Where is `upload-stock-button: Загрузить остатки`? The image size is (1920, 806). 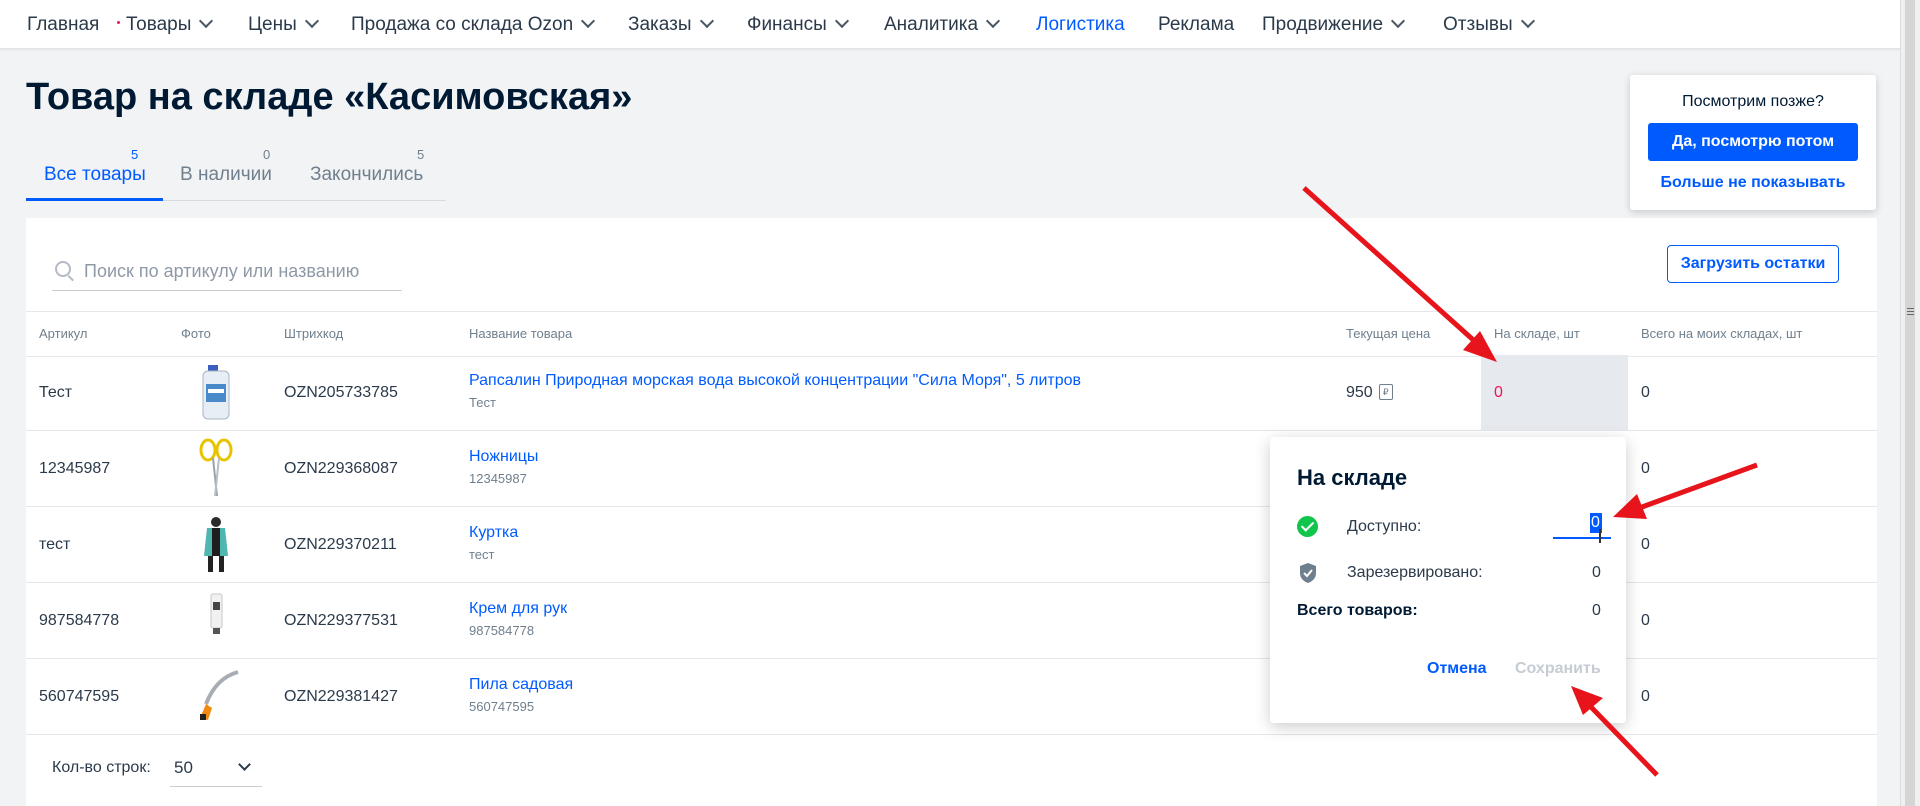 upload-stock-button: Загрузить остатки is located at coordinates (1753, 264).